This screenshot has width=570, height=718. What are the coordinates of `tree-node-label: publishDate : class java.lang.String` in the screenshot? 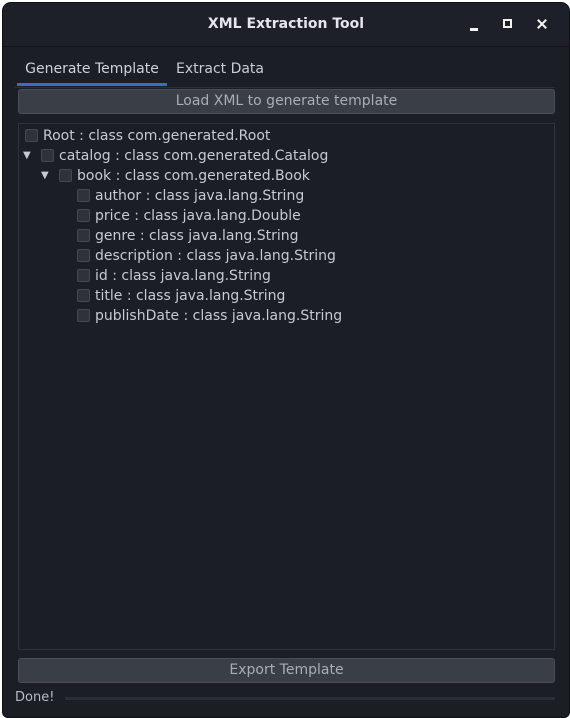 It's located at (219, 316).